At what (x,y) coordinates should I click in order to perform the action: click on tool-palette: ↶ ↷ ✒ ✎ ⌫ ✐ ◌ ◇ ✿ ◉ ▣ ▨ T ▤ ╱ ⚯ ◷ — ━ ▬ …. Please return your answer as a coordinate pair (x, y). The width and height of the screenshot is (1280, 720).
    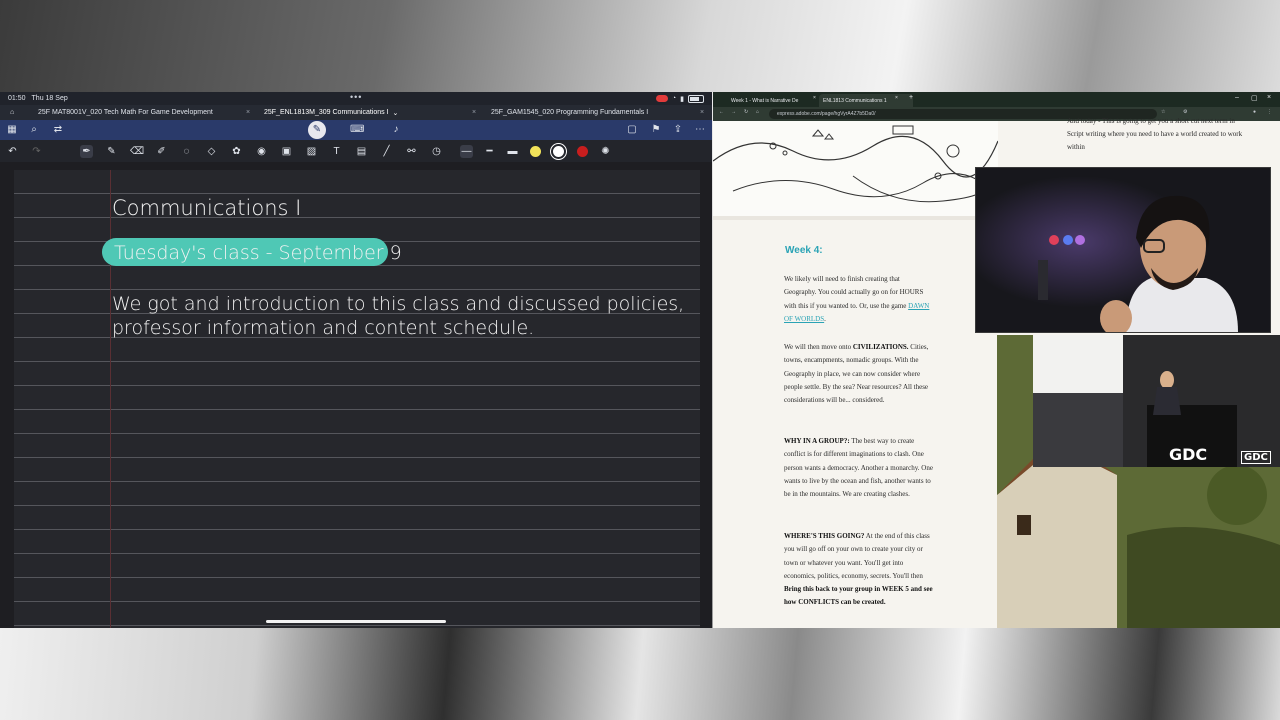
    Looking at the image, I should click on (356, 151).